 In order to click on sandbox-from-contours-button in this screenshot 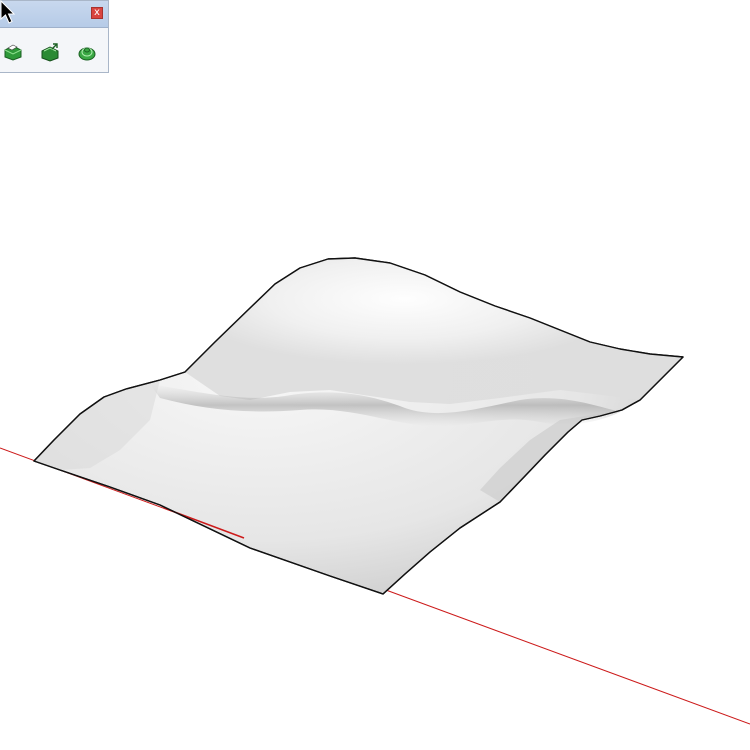, I will do `click(13, 52)`.